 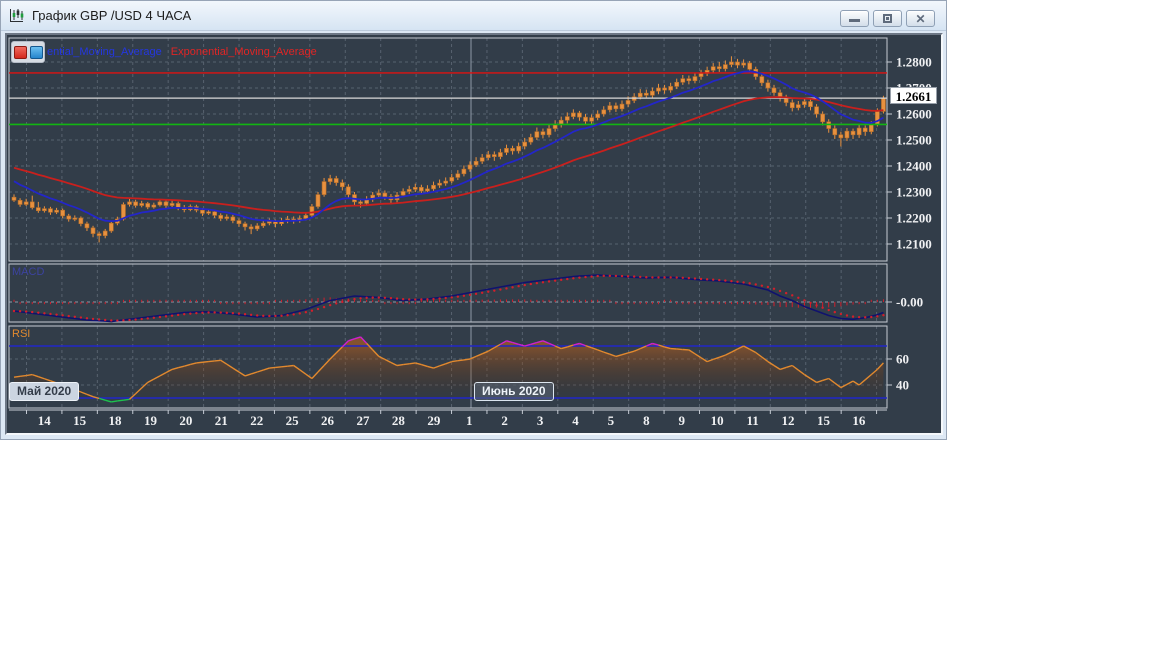 I want to click on price-axis-label: 1.2200, so click(x=914, y=218).